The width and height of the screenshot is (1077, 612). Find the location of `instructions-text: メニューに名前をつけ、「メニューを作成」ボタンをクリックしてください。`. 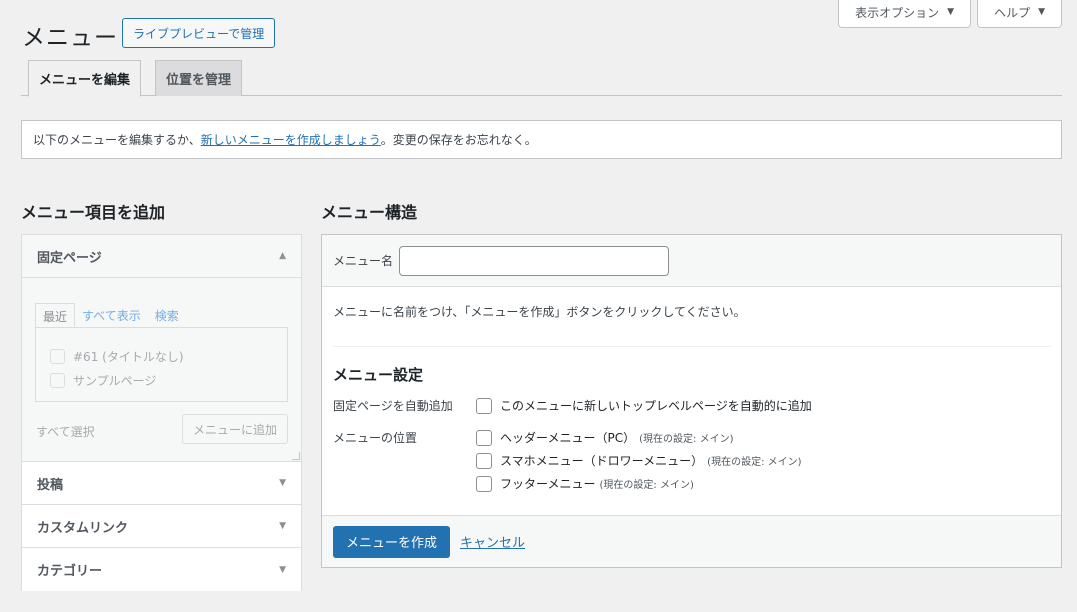

instructions-text: メニューに名前をつけ、「メニューを作成」ボタンをクリックしてください。 is located at coordinates (539, 312).